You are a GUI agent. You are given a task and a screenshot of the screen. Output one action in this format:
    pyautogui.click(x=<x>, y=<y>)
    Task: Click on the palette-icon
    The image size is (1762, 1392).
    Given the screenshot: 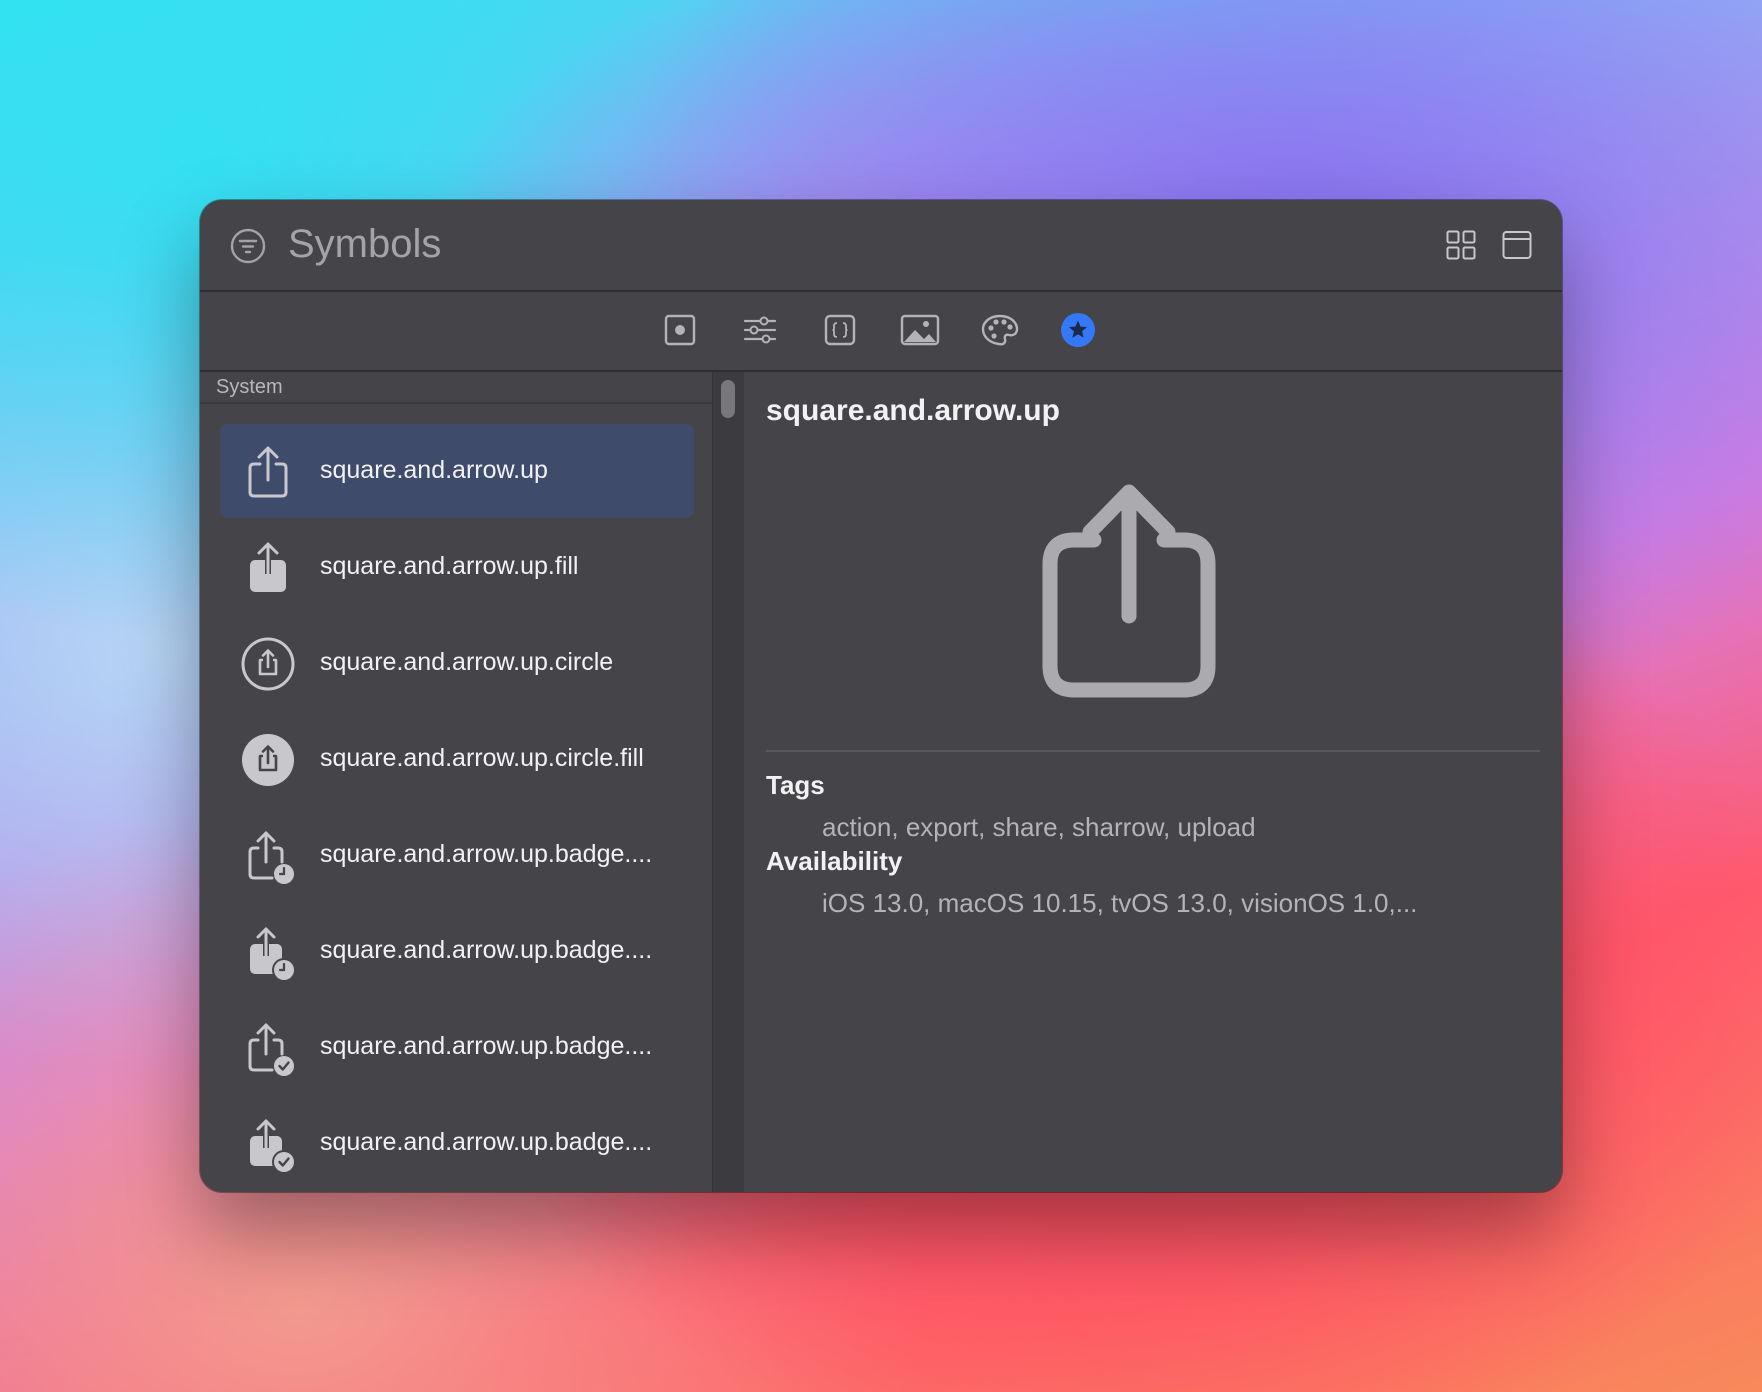 What is the action you would take?
    pyautogui.click(x=1000, y=330)
    